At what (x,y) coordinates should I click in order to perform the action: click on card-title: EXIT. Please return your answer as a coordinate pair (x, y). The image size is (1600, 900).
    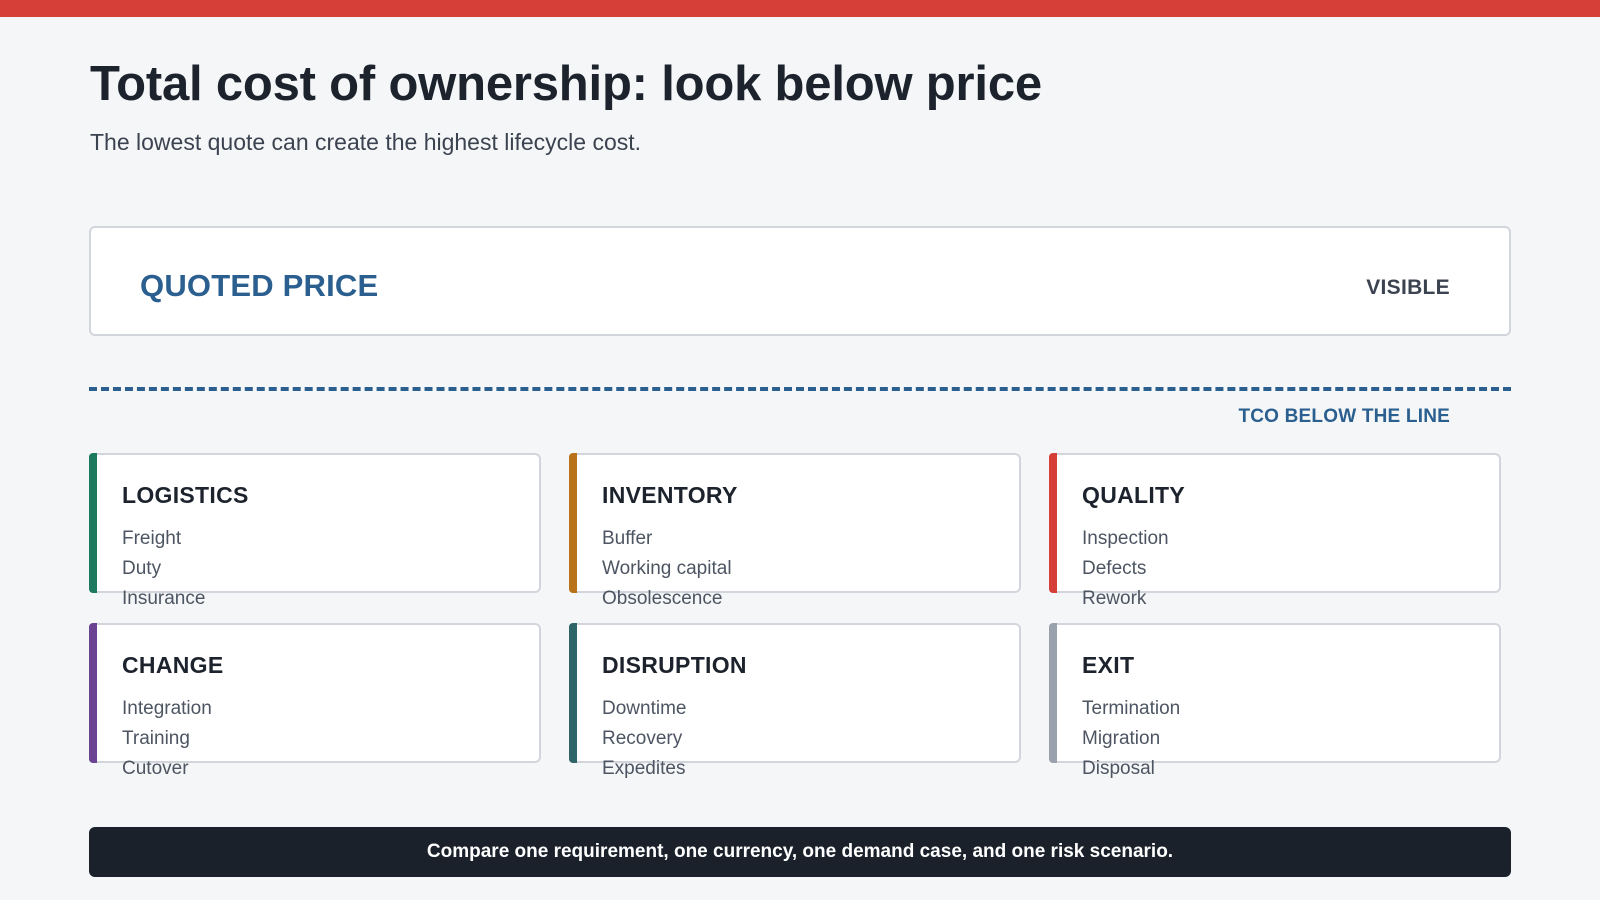
    Looking at the image, I should click on (1108, 665).